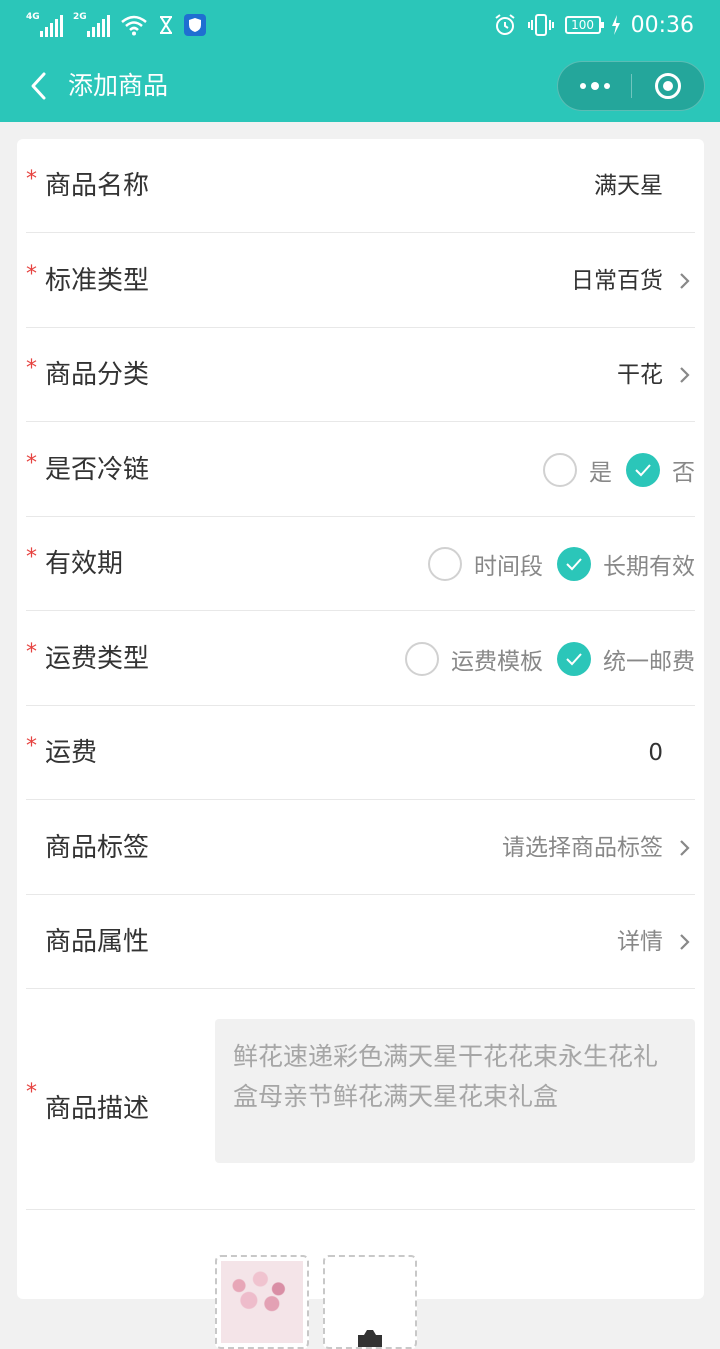  I want to click on form-row-name: * 商品名称 满天星, so click(360, 186).